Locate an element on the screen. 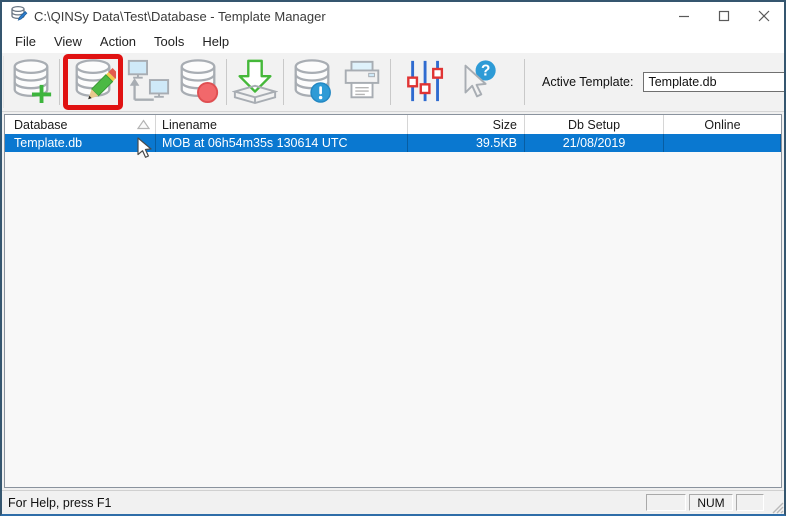  database-info-icon is located at coordinates (312, 82).